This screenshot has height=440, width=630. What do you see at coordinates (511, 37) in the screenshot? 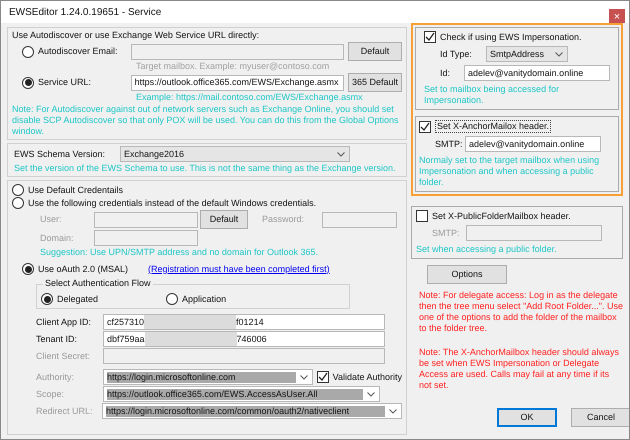
I see `checkbox-label: Check if using EWS Impersonation.` at bounding box center [511, 37].